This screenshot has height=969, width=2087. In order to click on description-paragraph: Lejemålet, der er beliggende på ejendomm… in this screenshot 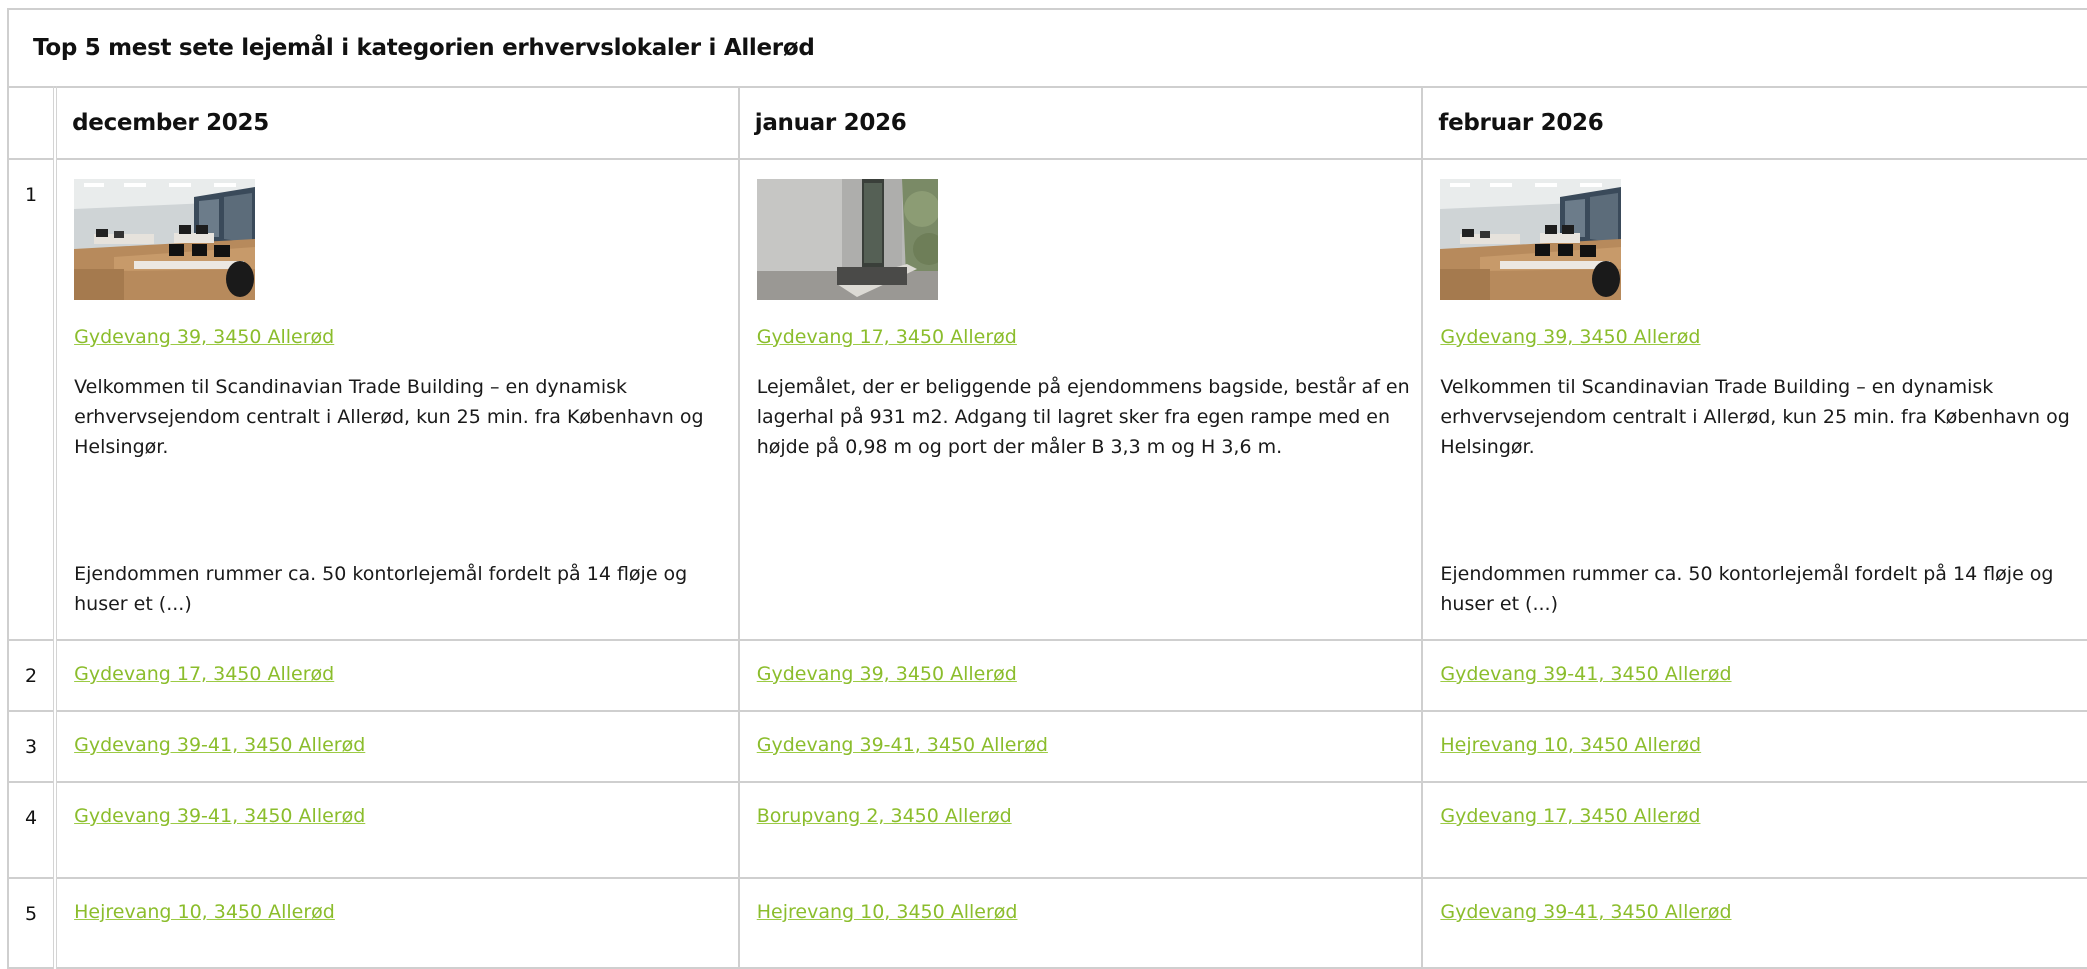, I will do `click(1083, 417)`.